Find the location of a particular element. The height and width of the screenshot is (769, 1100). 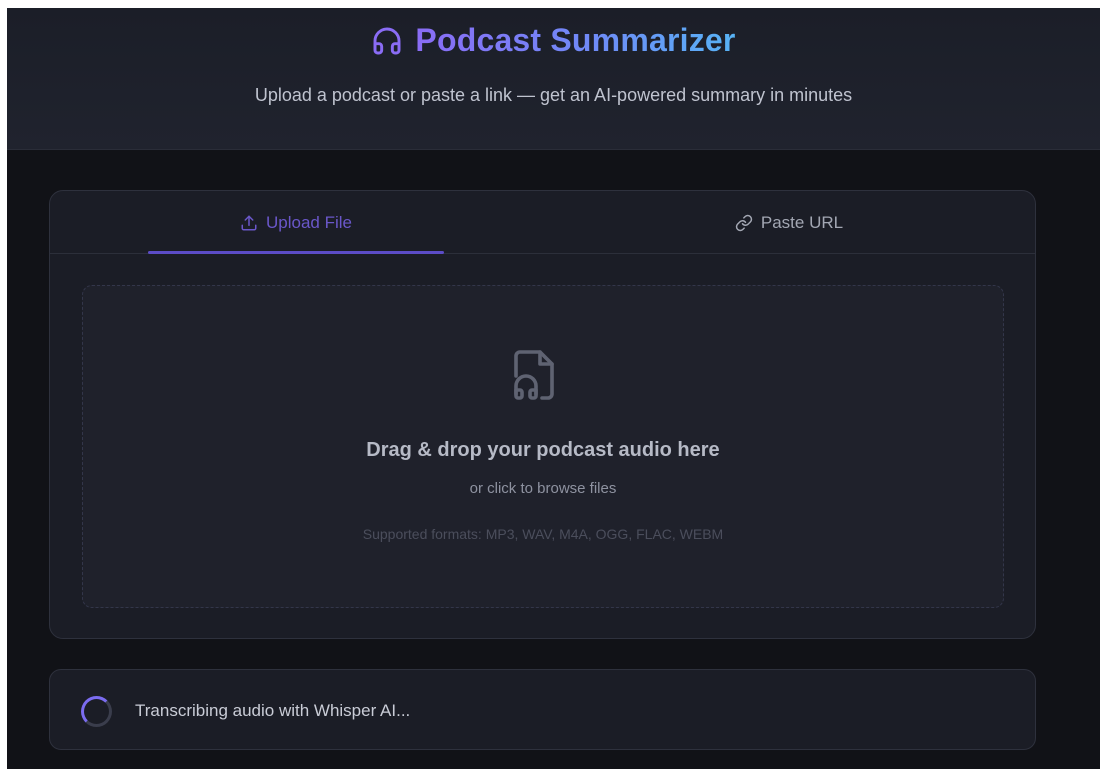

input-tabs: Upload File Paste URL is located at coordinates (542, 222).